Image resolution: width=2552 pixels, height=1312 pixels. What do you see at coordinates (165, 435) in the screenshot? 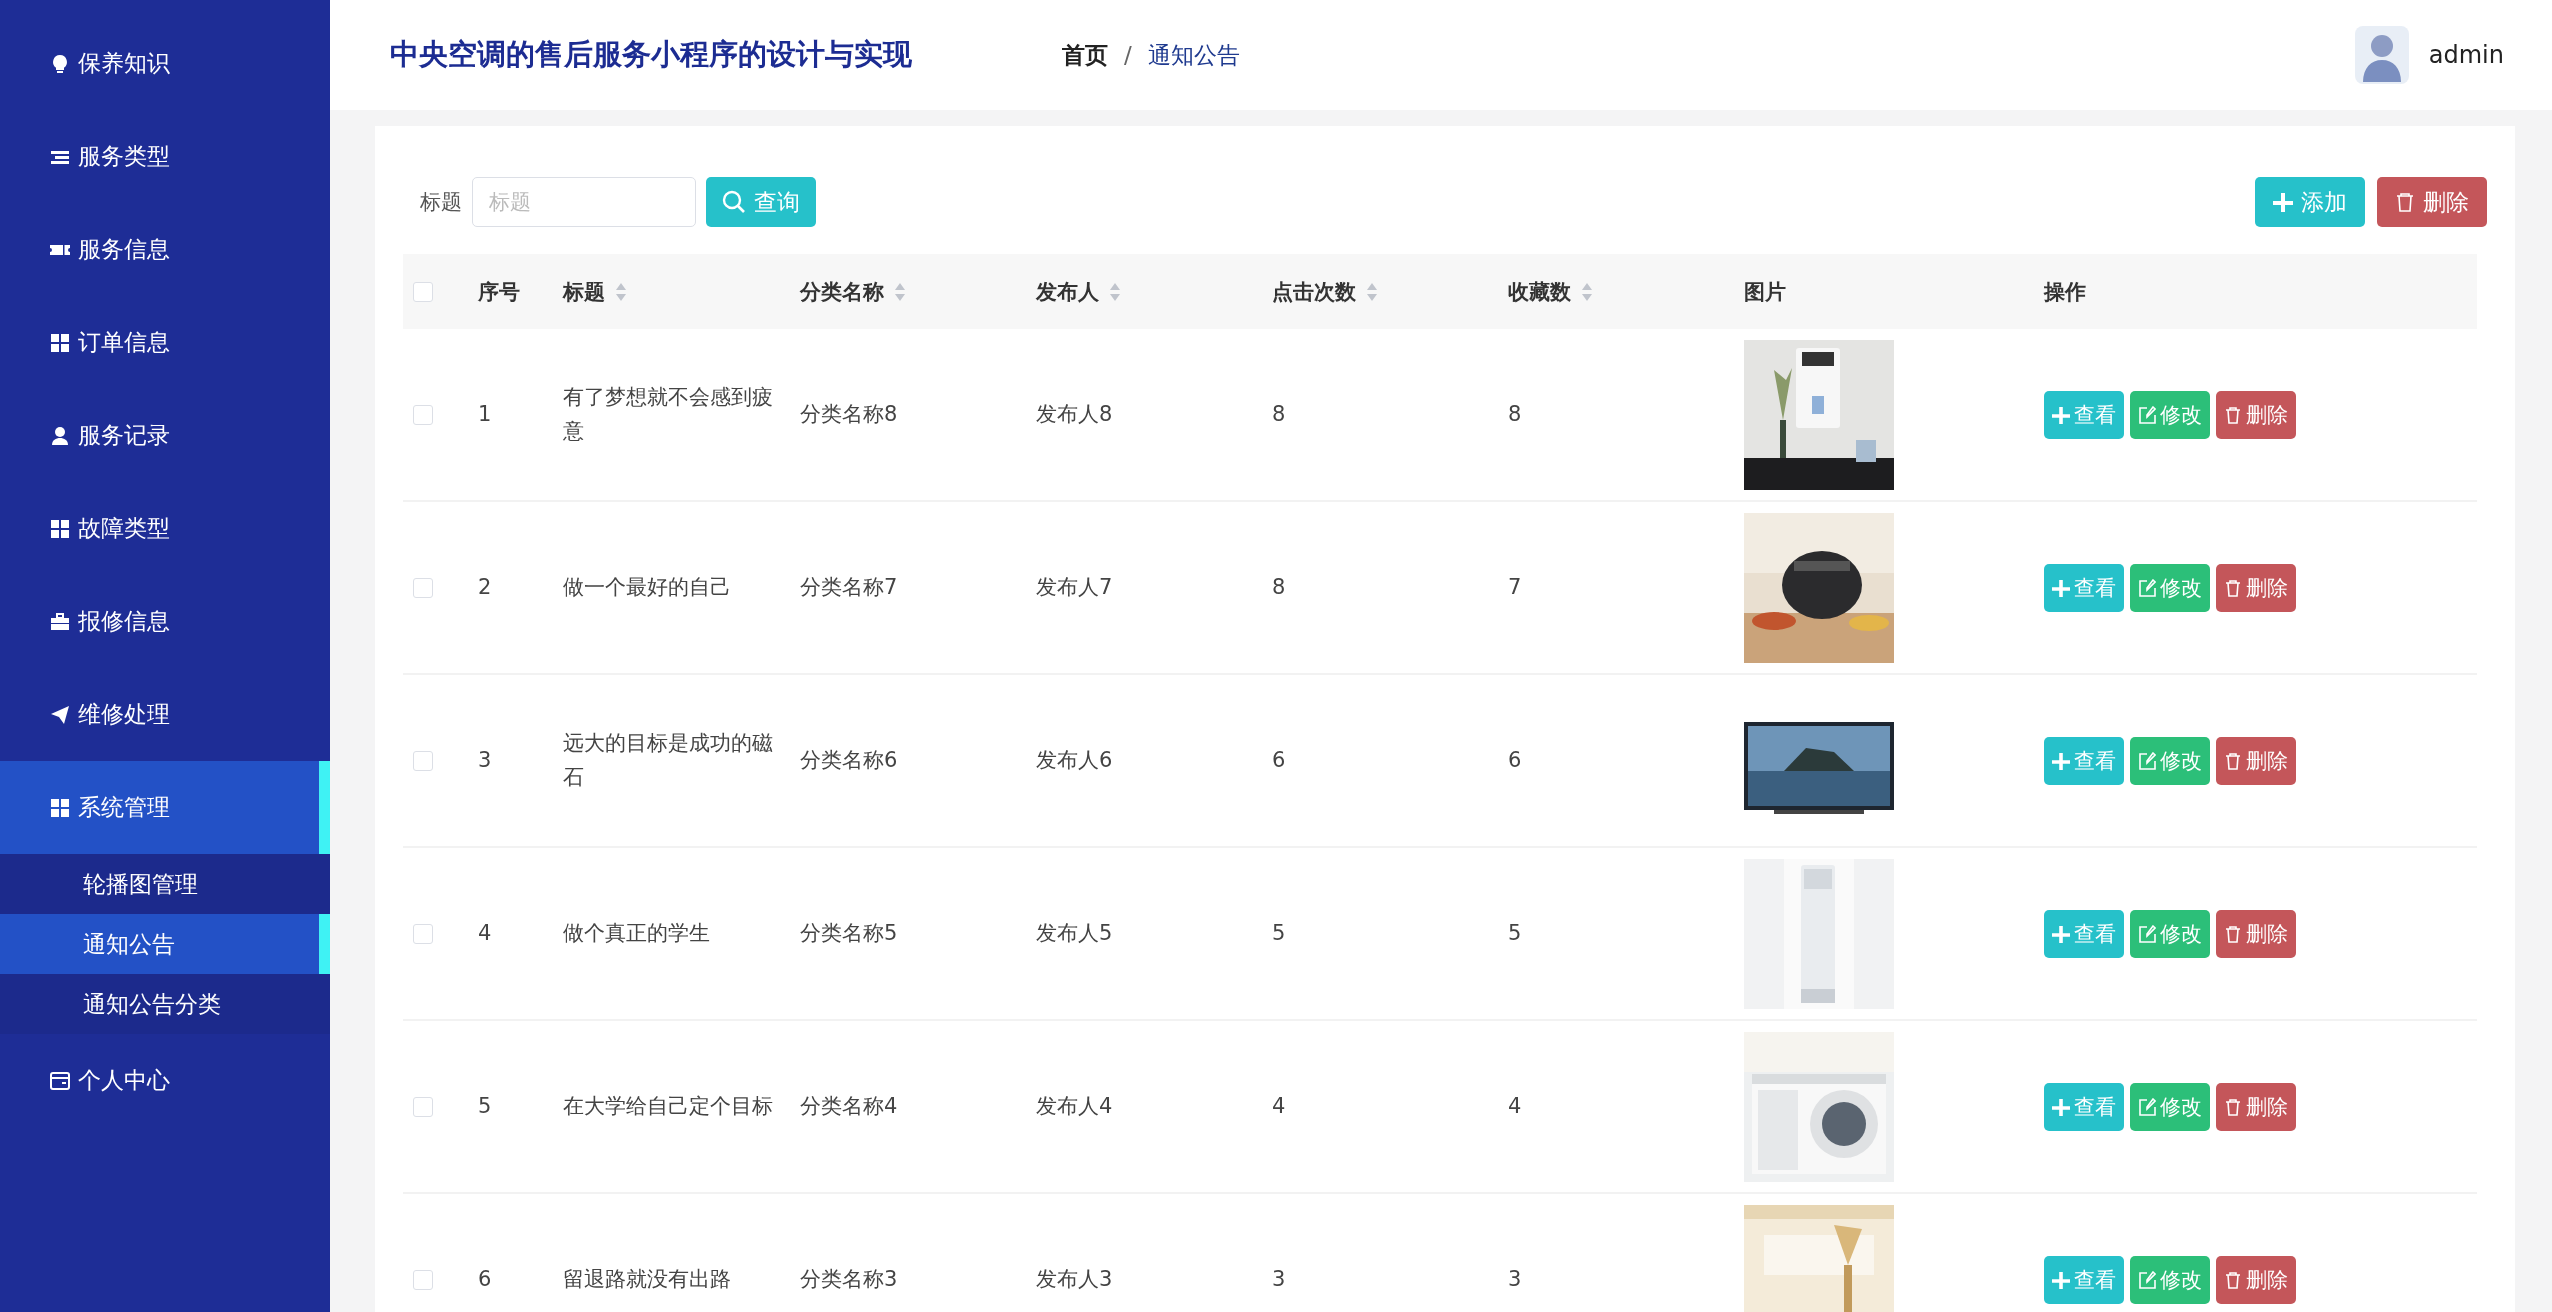
I see `menu-item: 服务记录` at bounding box center [165, 435].